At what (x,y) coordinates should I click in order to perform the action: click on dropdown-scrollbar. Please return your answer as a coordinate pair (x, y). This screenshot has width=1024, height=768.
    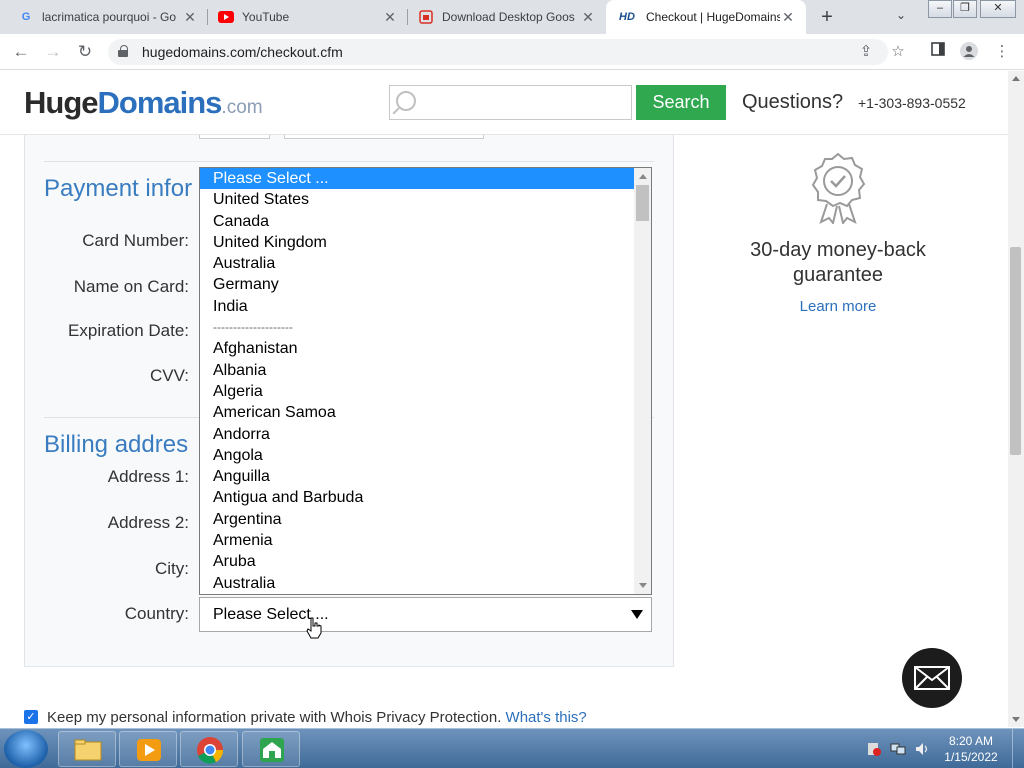
    Looking at the image, I should click on (642, 381).